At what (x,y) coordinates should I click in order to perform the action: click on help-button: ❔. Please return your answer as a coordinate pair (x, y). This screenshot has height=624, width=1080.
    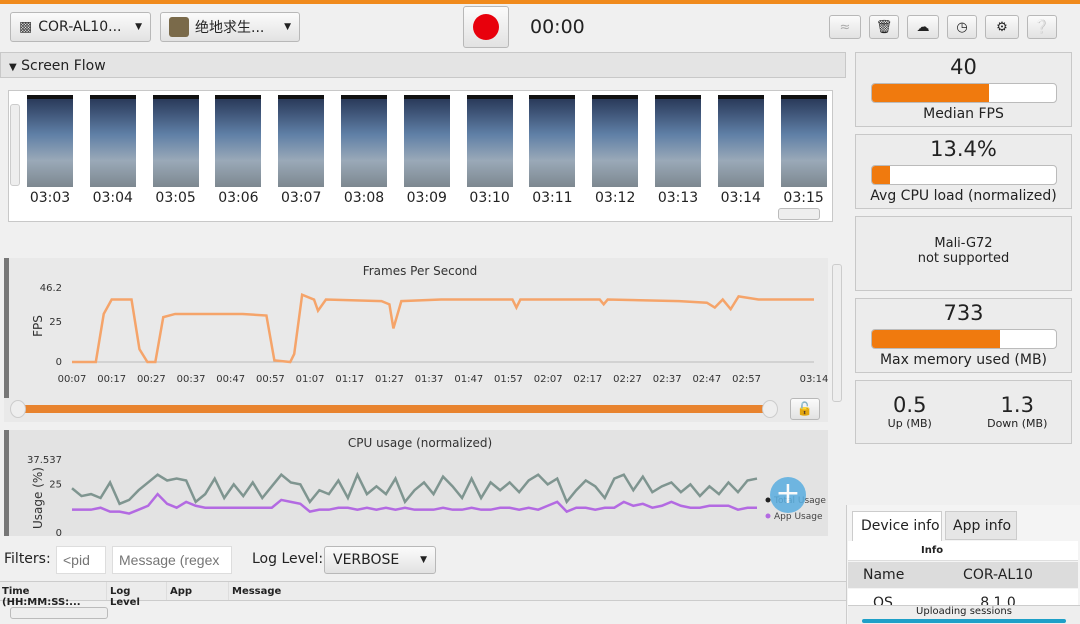
    Looking at the image, I should click on (1042, 27).